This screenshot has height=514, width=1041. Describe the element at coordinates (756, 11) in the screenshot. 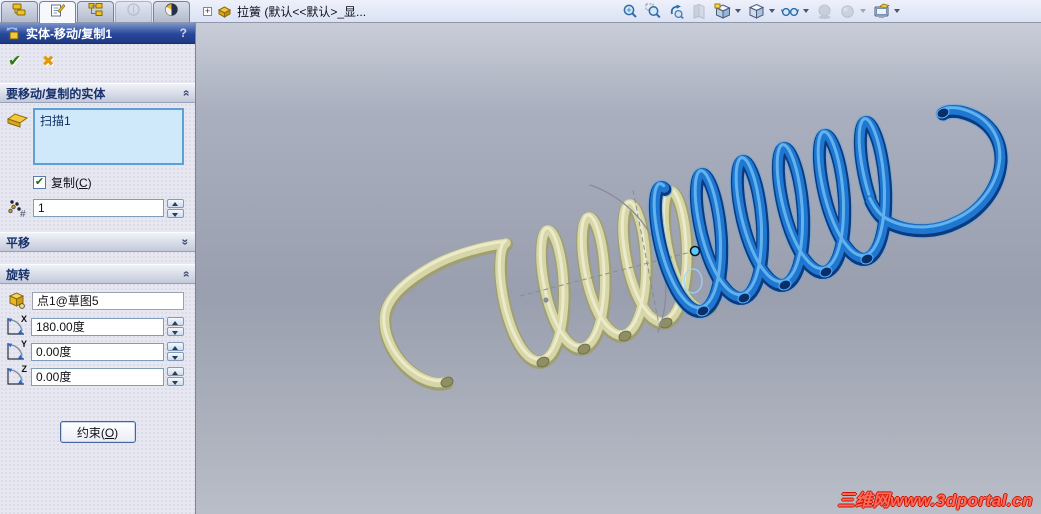

I see `display-style-button` at that location.